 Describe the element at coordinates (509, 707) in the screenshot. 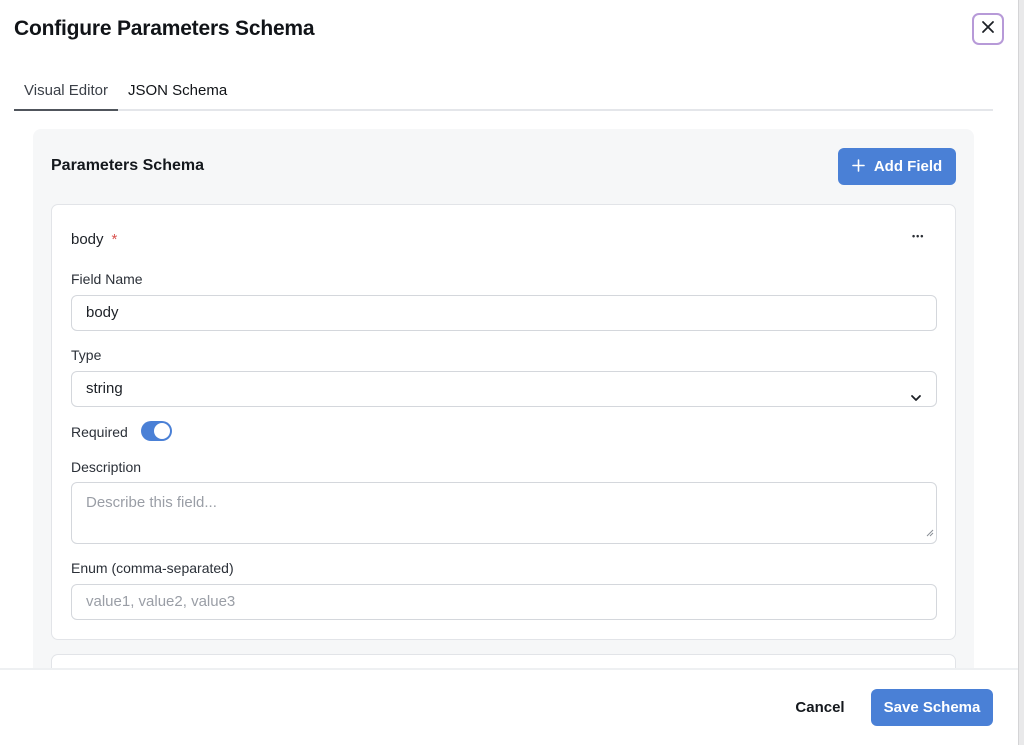

I see `dialog-footer: Cancel Save Schema` at that location.